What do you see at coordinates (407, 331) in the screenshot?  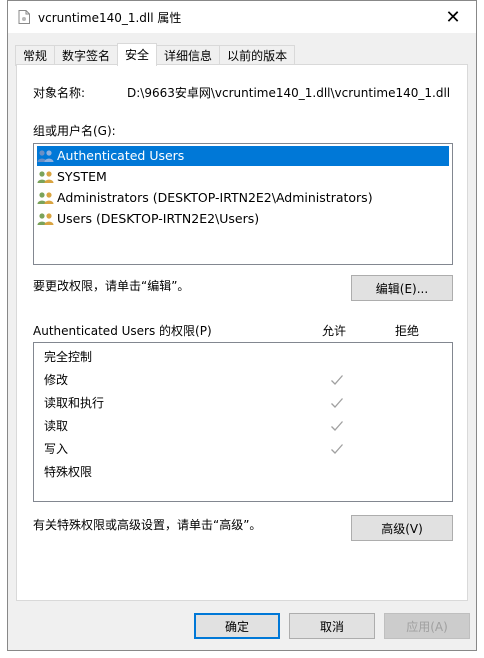 I see `deny-column-header: 拒绝` at bounding box center [407, 331].